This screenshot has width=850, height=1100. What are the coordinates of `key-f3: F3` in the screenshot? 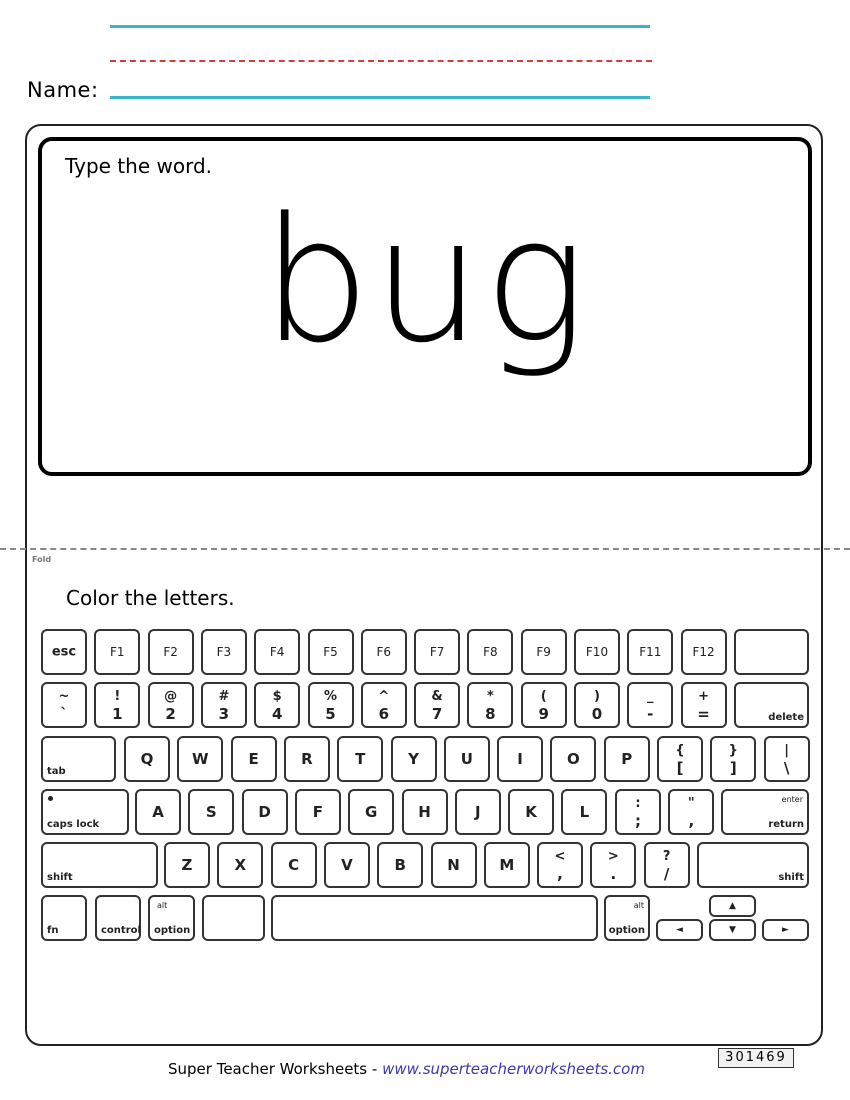 It's located at (223, 652).